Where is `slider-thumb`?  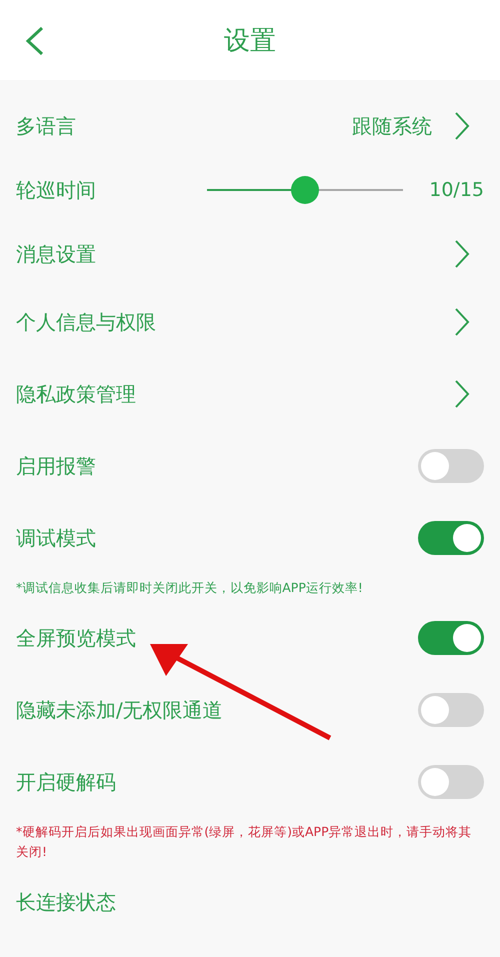
slider-thumb is located at coordinates (305, 190).